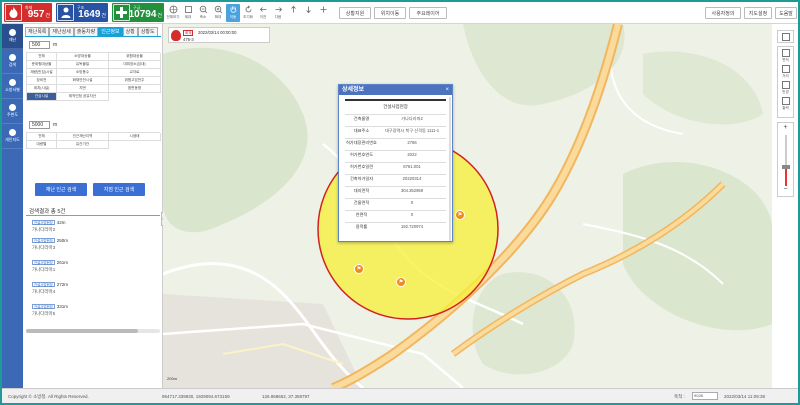  I want to click on results-scrollbar, so click(93, 331).